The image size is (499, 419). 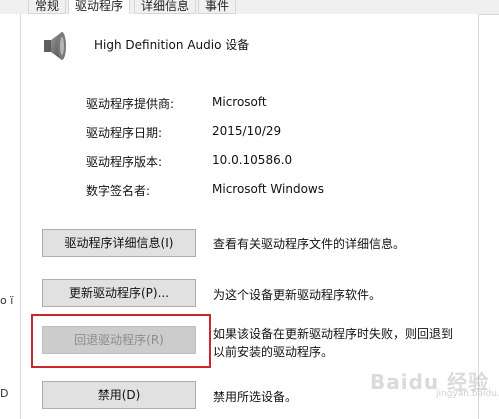 What do you see at coordinates (124, 133) in the screenshot?
I see `date-label: 驱动程序日期:` at bounding box center [124, 133].